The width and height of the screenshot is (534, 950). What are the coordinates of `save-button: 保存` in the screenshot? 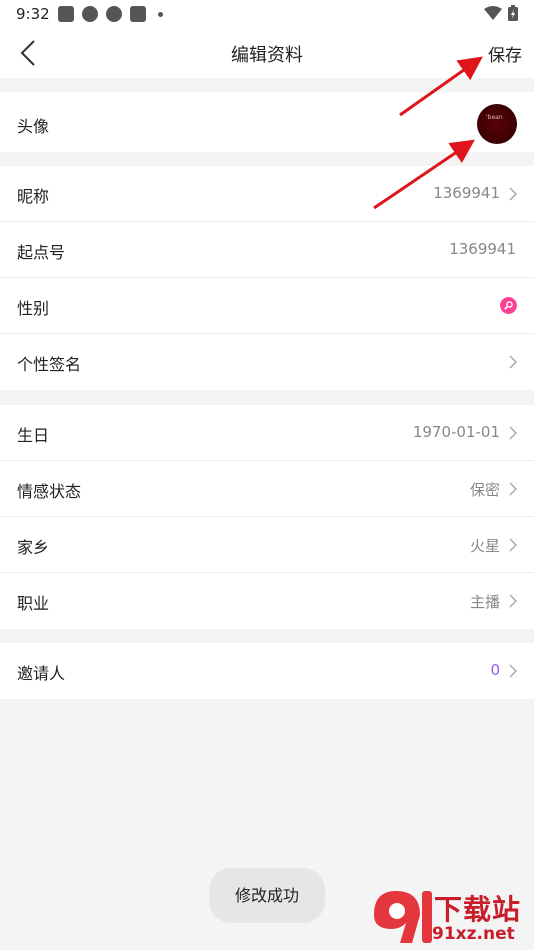 It's located at (505, 53).